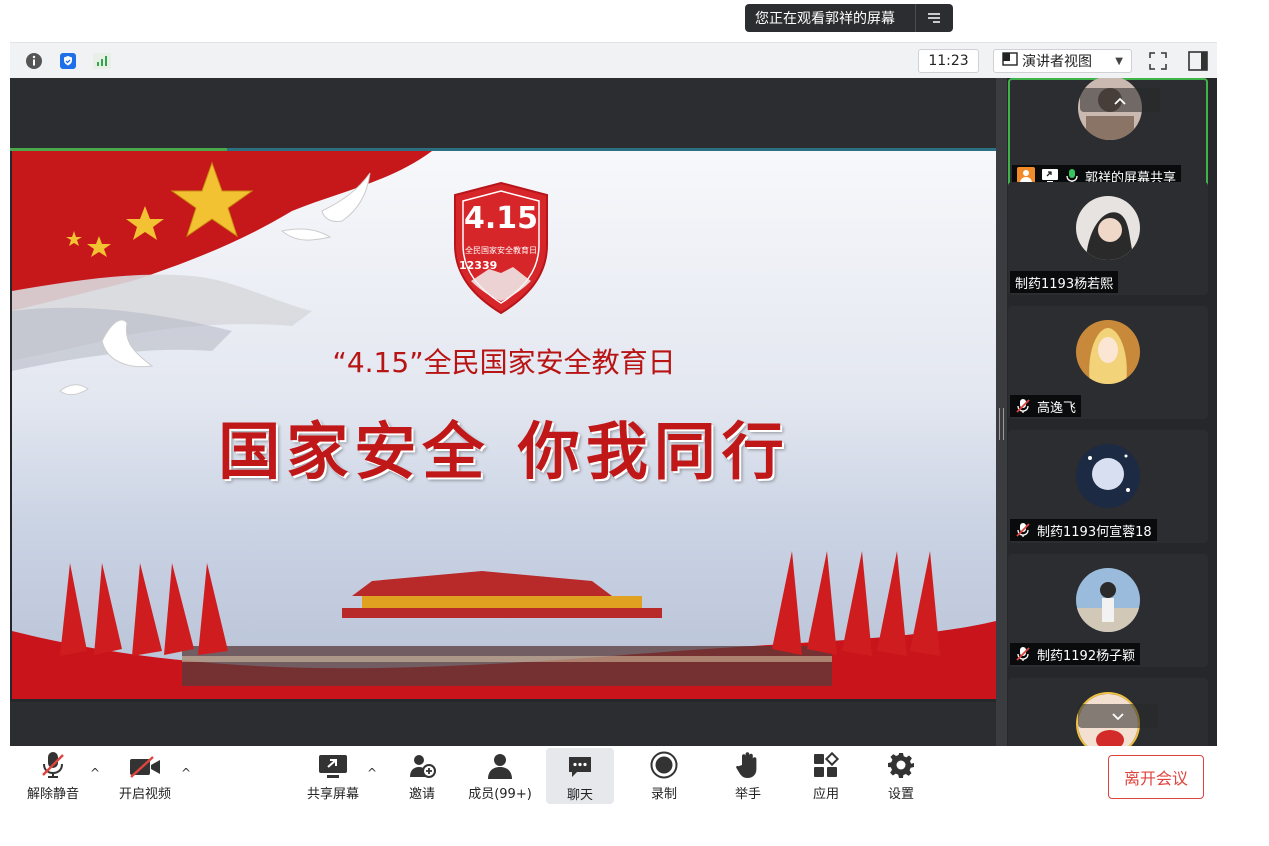  Describe the element at coordinates (422, 764) in the screenshot. I see `add-user-icon` at that location.